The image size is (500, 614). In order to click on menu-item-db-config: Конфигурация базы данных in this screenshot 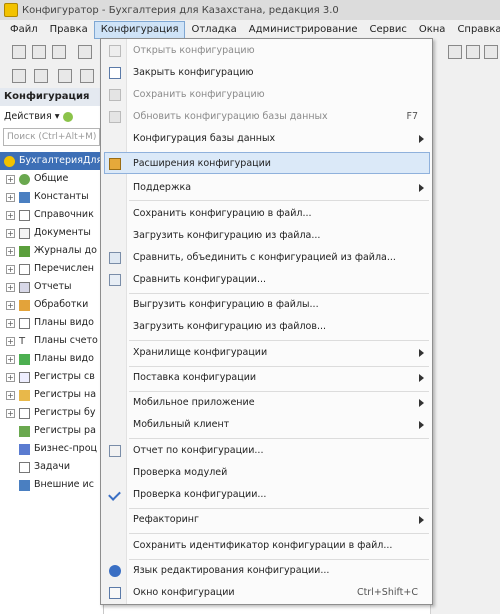, I will do `click(266, 139)`.